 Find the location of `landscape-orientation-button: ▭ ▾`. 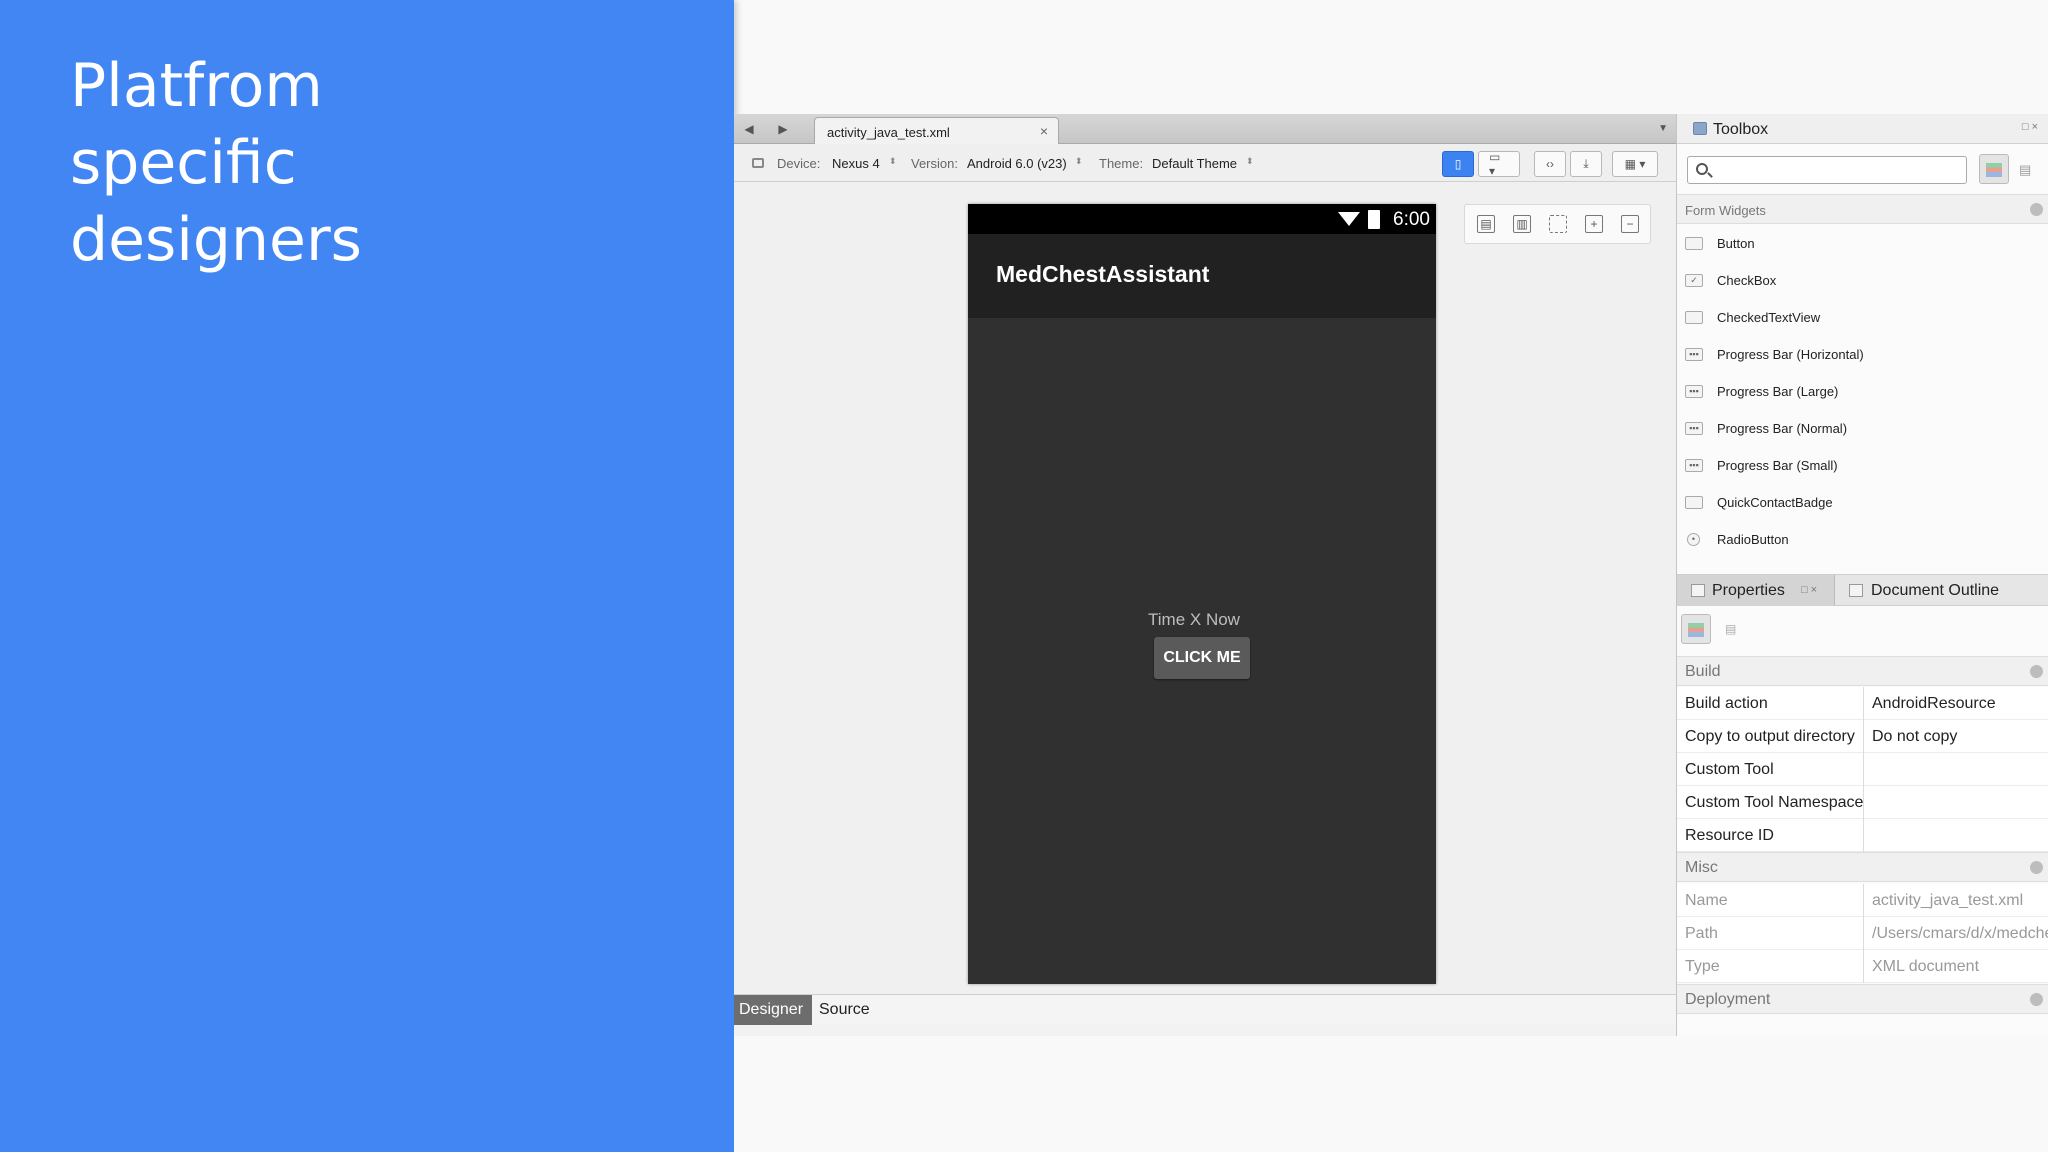

landscape-orientation-button: ▭ ▾ is located at coordinates (1499, 164).